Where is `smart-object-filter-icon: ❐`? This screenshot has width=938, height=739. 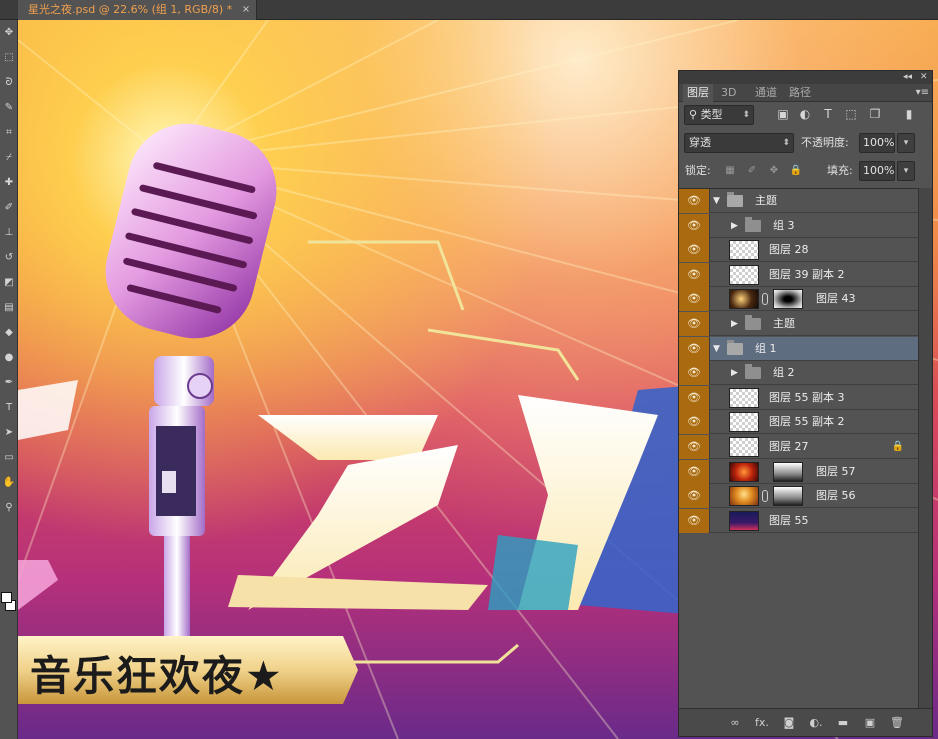 smart-object-filter-icon: ❐ is located at coordinates (875, 114).